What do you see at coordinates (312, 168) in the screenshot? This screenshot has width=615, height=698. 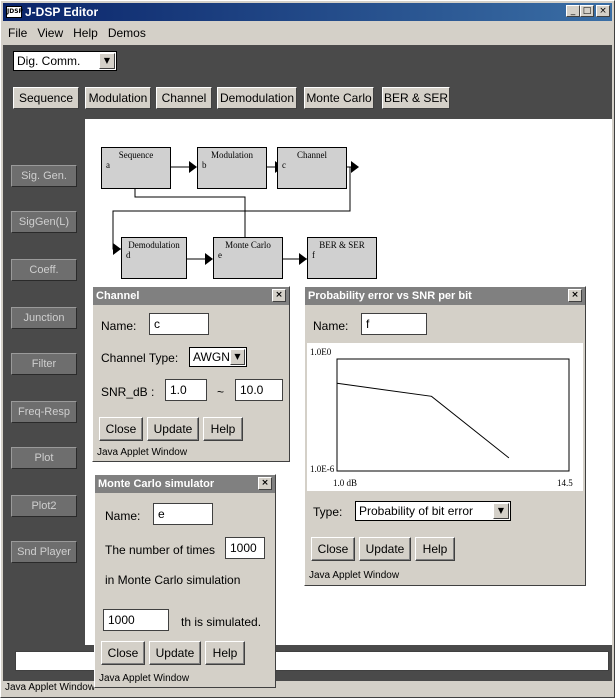 I see `block-channel: Channel c` at bounding box center [312, 168].